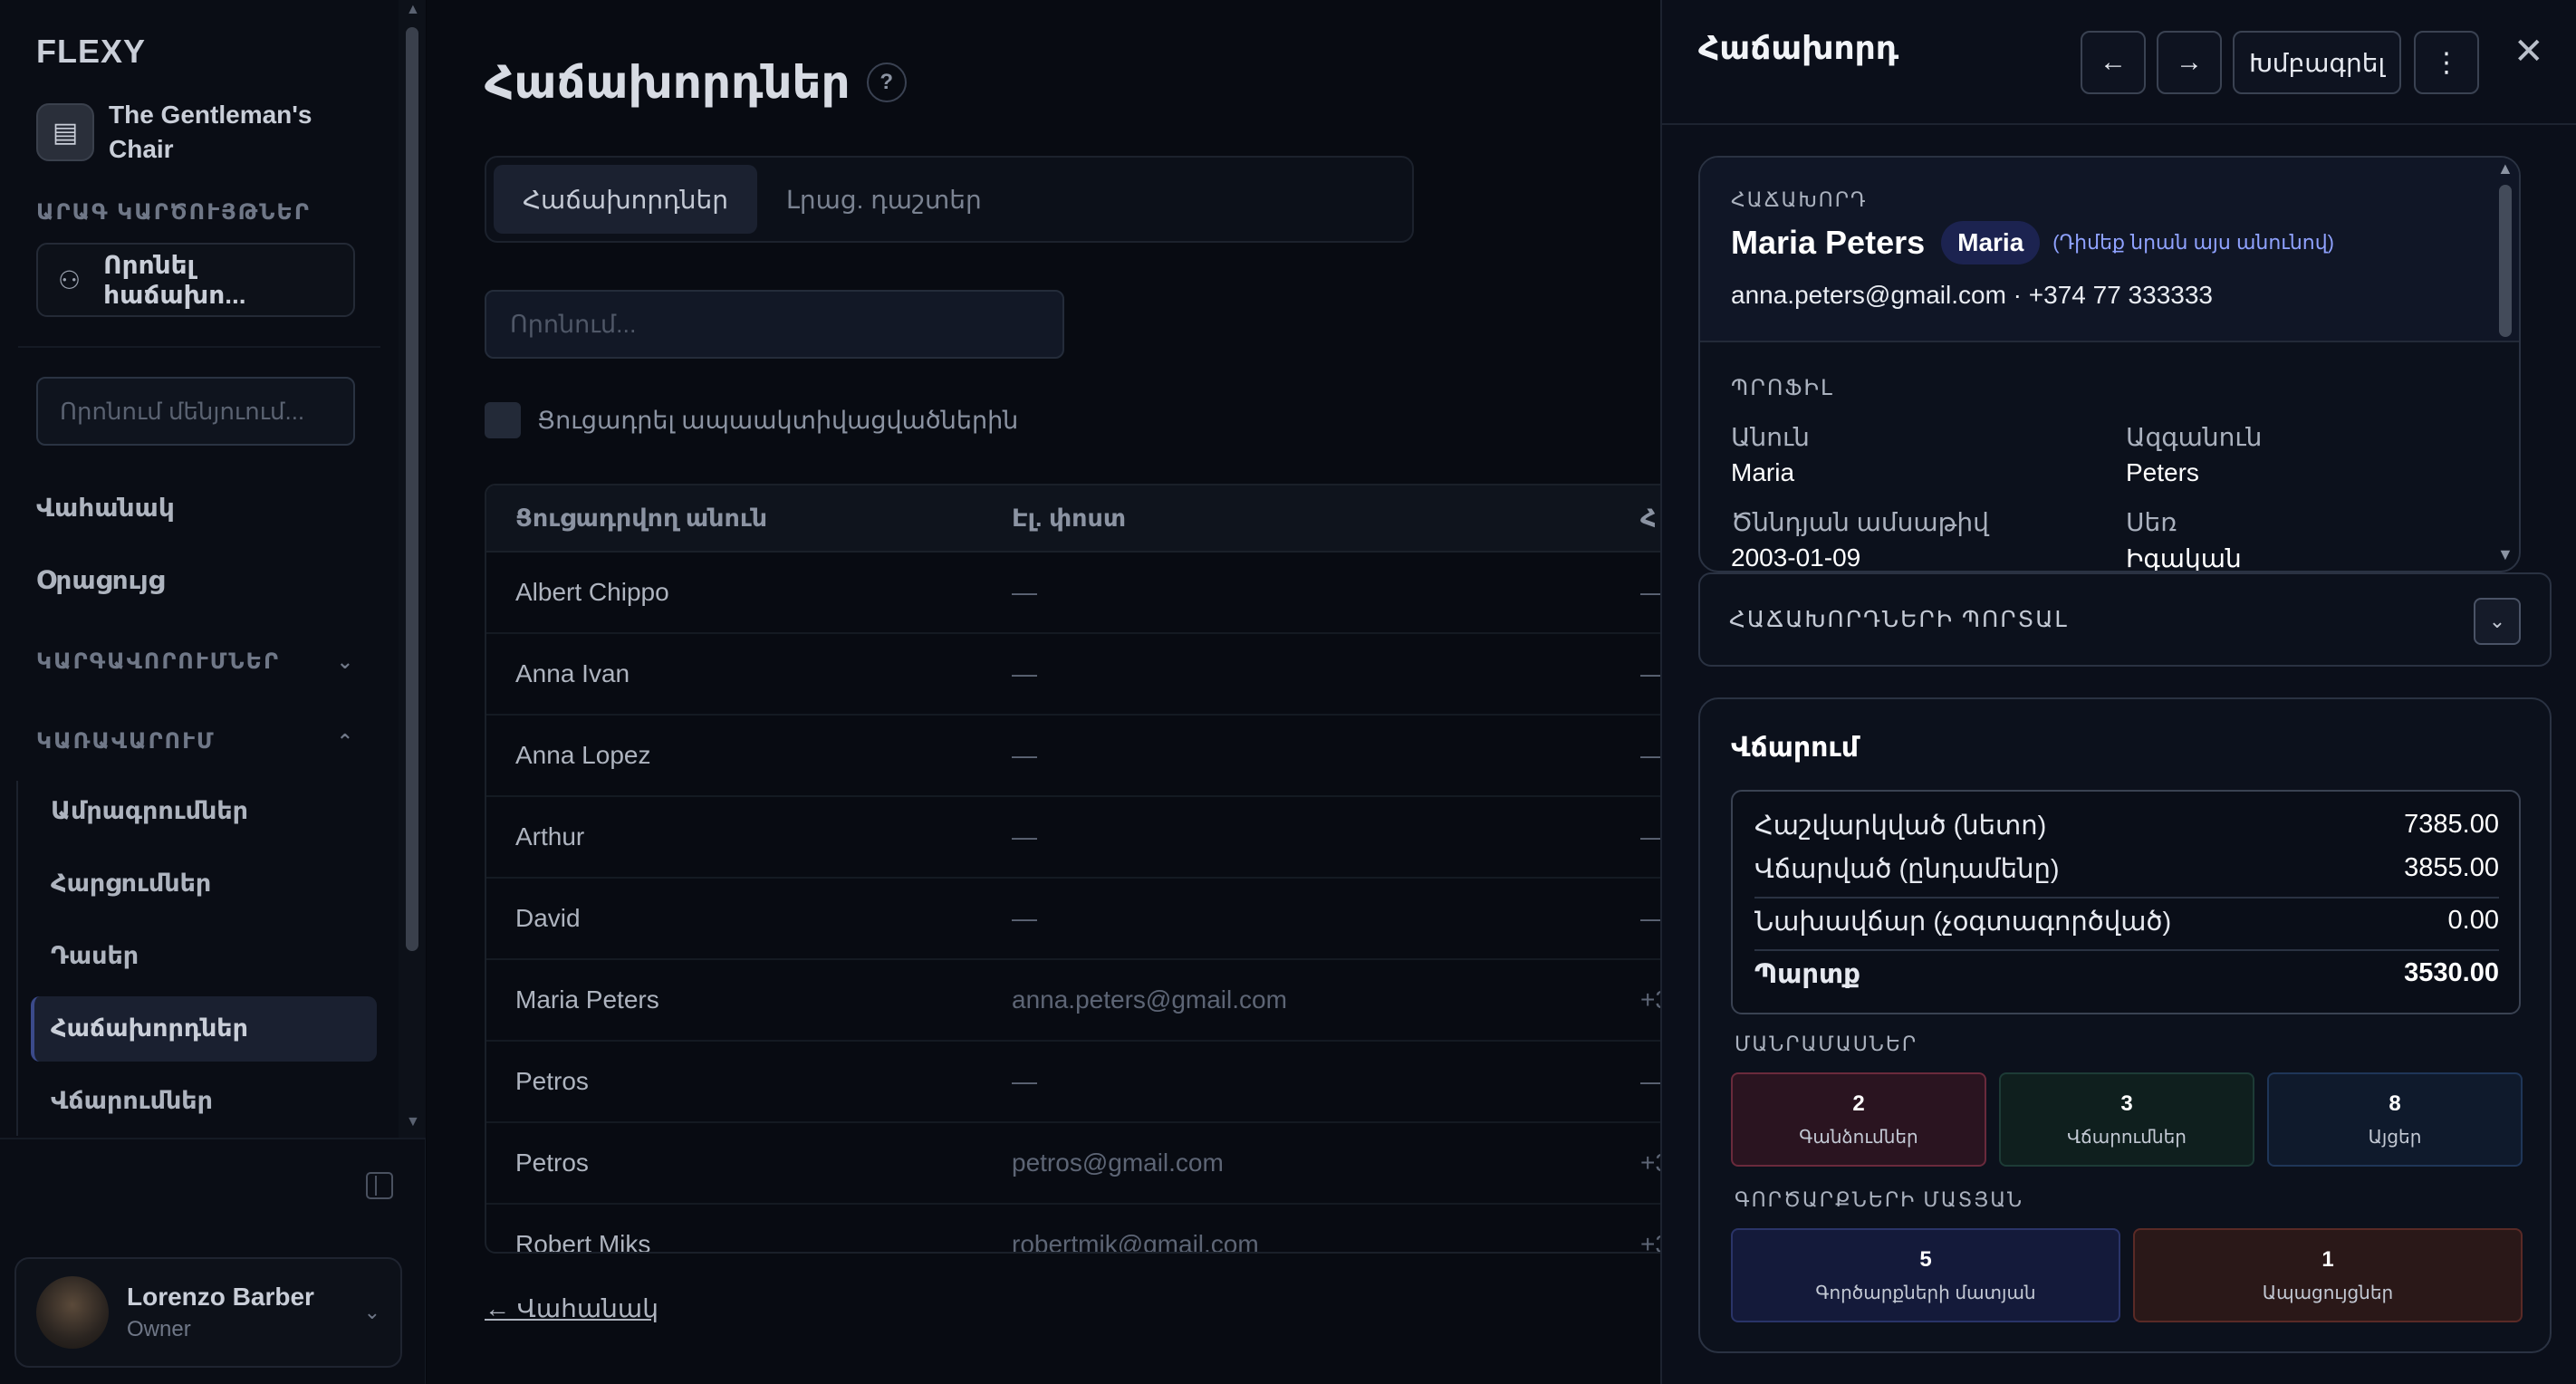 This screenshot has width=2576, height=1384. I want to click on close-icon: ✕, so click(2529, 51).